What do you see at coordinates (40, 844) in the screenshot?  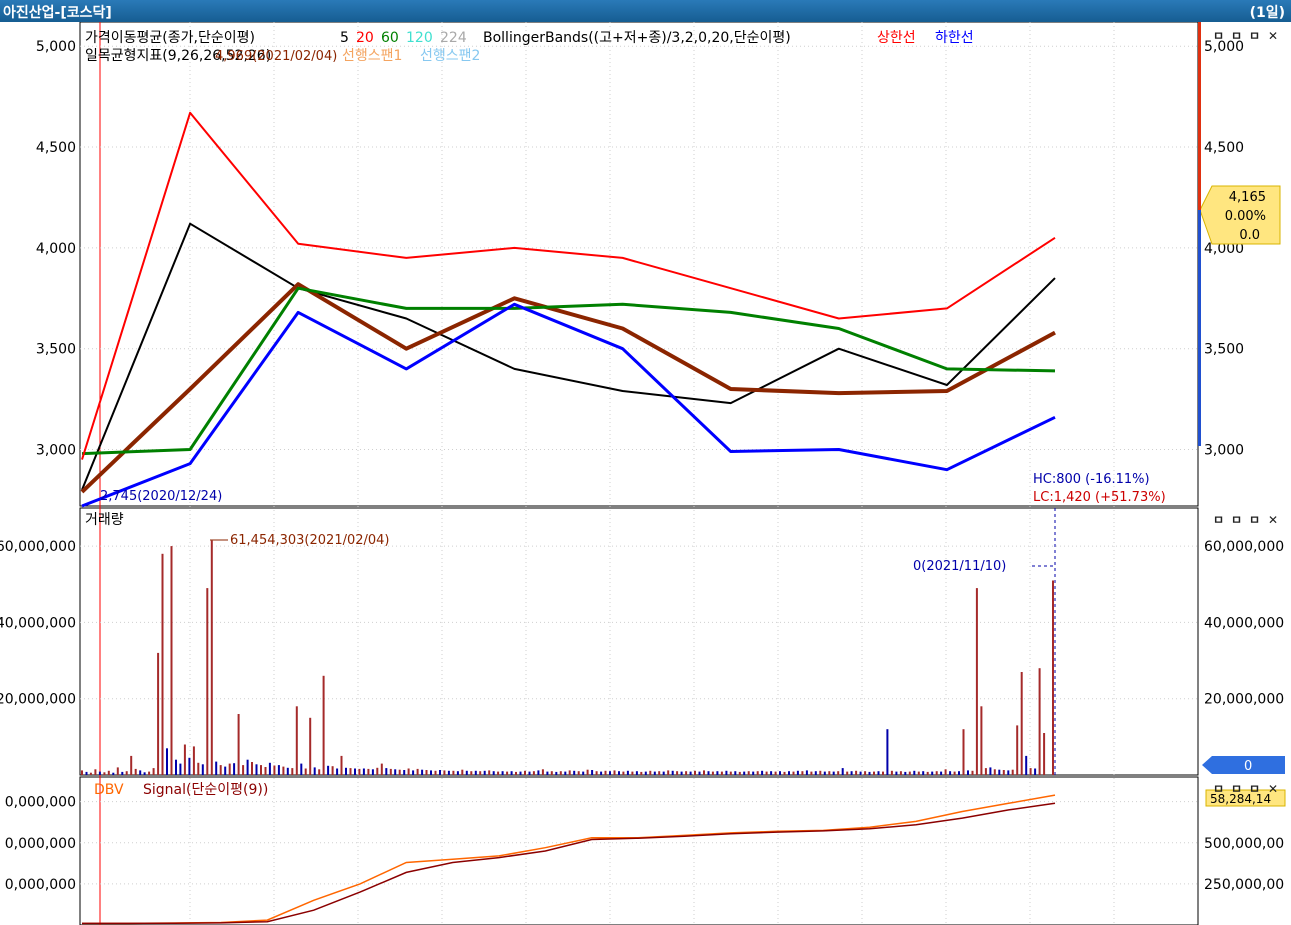 I see `dbv-tick-left: 0,000,000` at bounding box center [40, 844].